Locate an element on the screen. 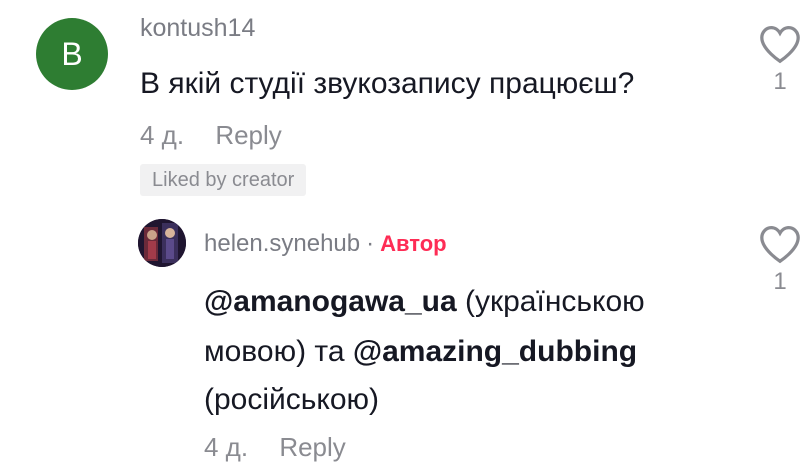  avatar-letter: B is located at coordinates (72, 53).